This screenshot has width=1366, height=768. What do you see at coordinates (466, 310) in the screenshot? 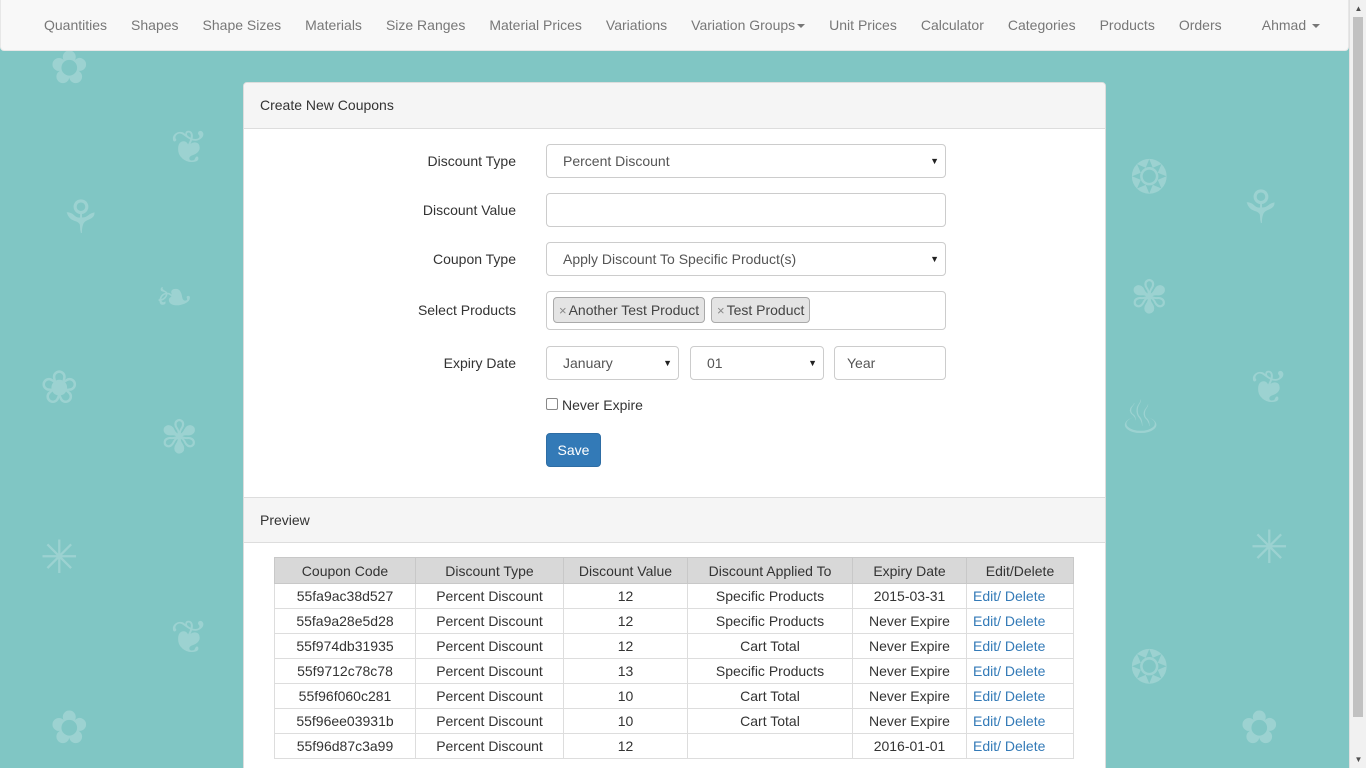
I see `select-products-label: Select Products` at bounding box center [466, 310].